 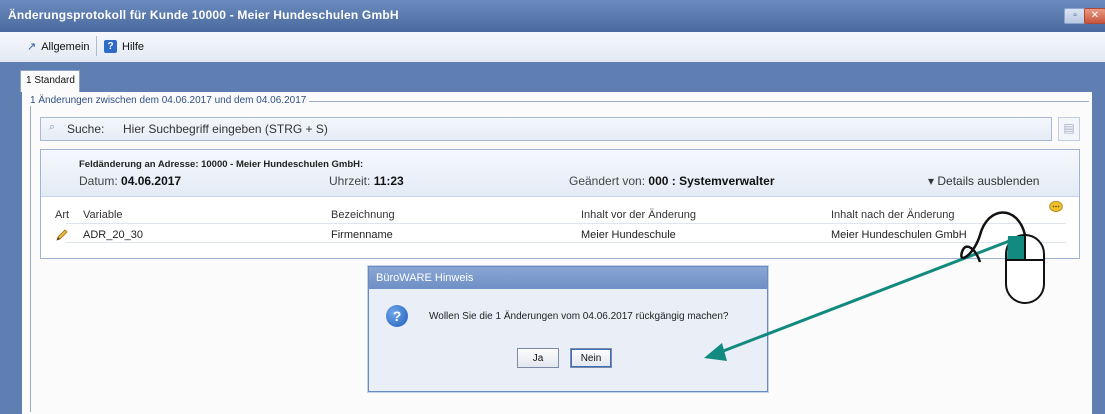 What do you see at coordinates (899, 235) in the screenshot?
I see `row-after: Meier Hundeschulen GmbH` at bounding box center [899, 235].